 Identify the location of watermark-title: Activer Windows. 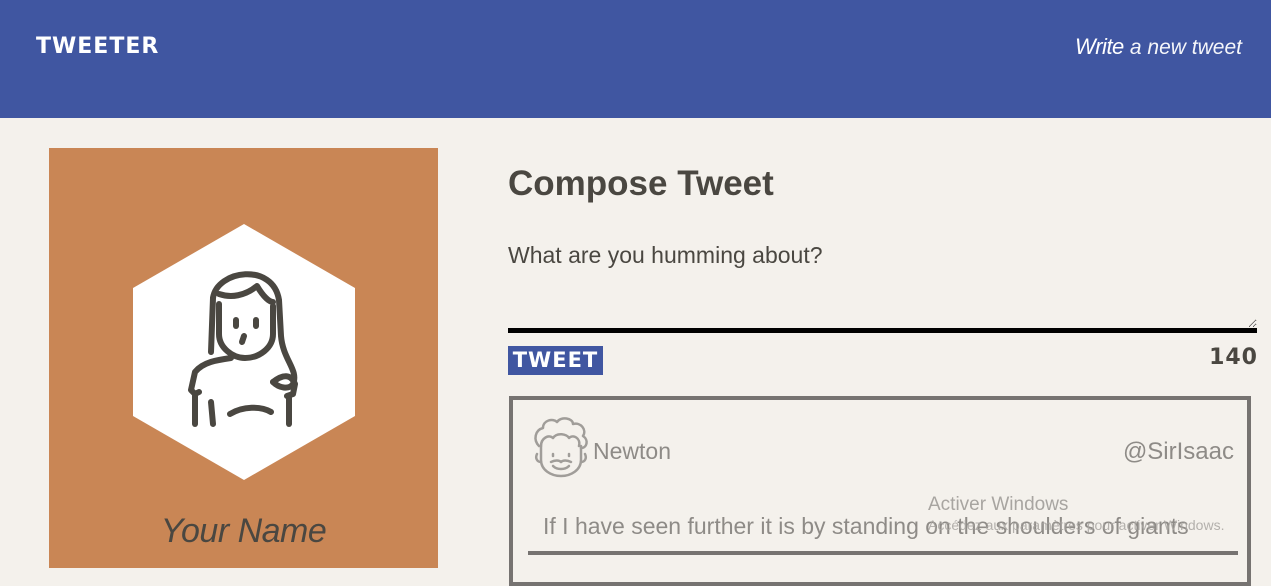
(998, 504).